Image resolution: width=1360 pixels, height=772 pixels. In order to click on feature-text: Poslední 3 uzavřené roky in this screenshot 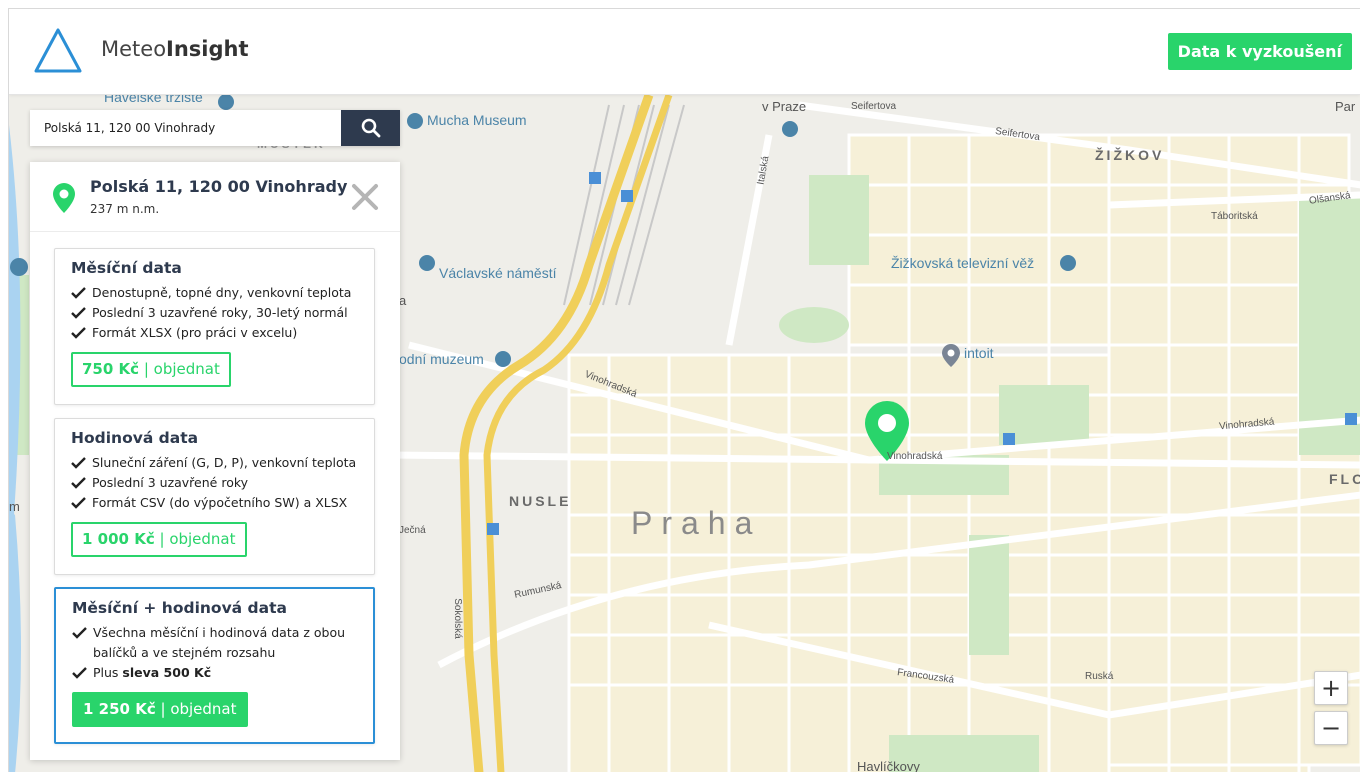, I will do `click(170, 482)`.